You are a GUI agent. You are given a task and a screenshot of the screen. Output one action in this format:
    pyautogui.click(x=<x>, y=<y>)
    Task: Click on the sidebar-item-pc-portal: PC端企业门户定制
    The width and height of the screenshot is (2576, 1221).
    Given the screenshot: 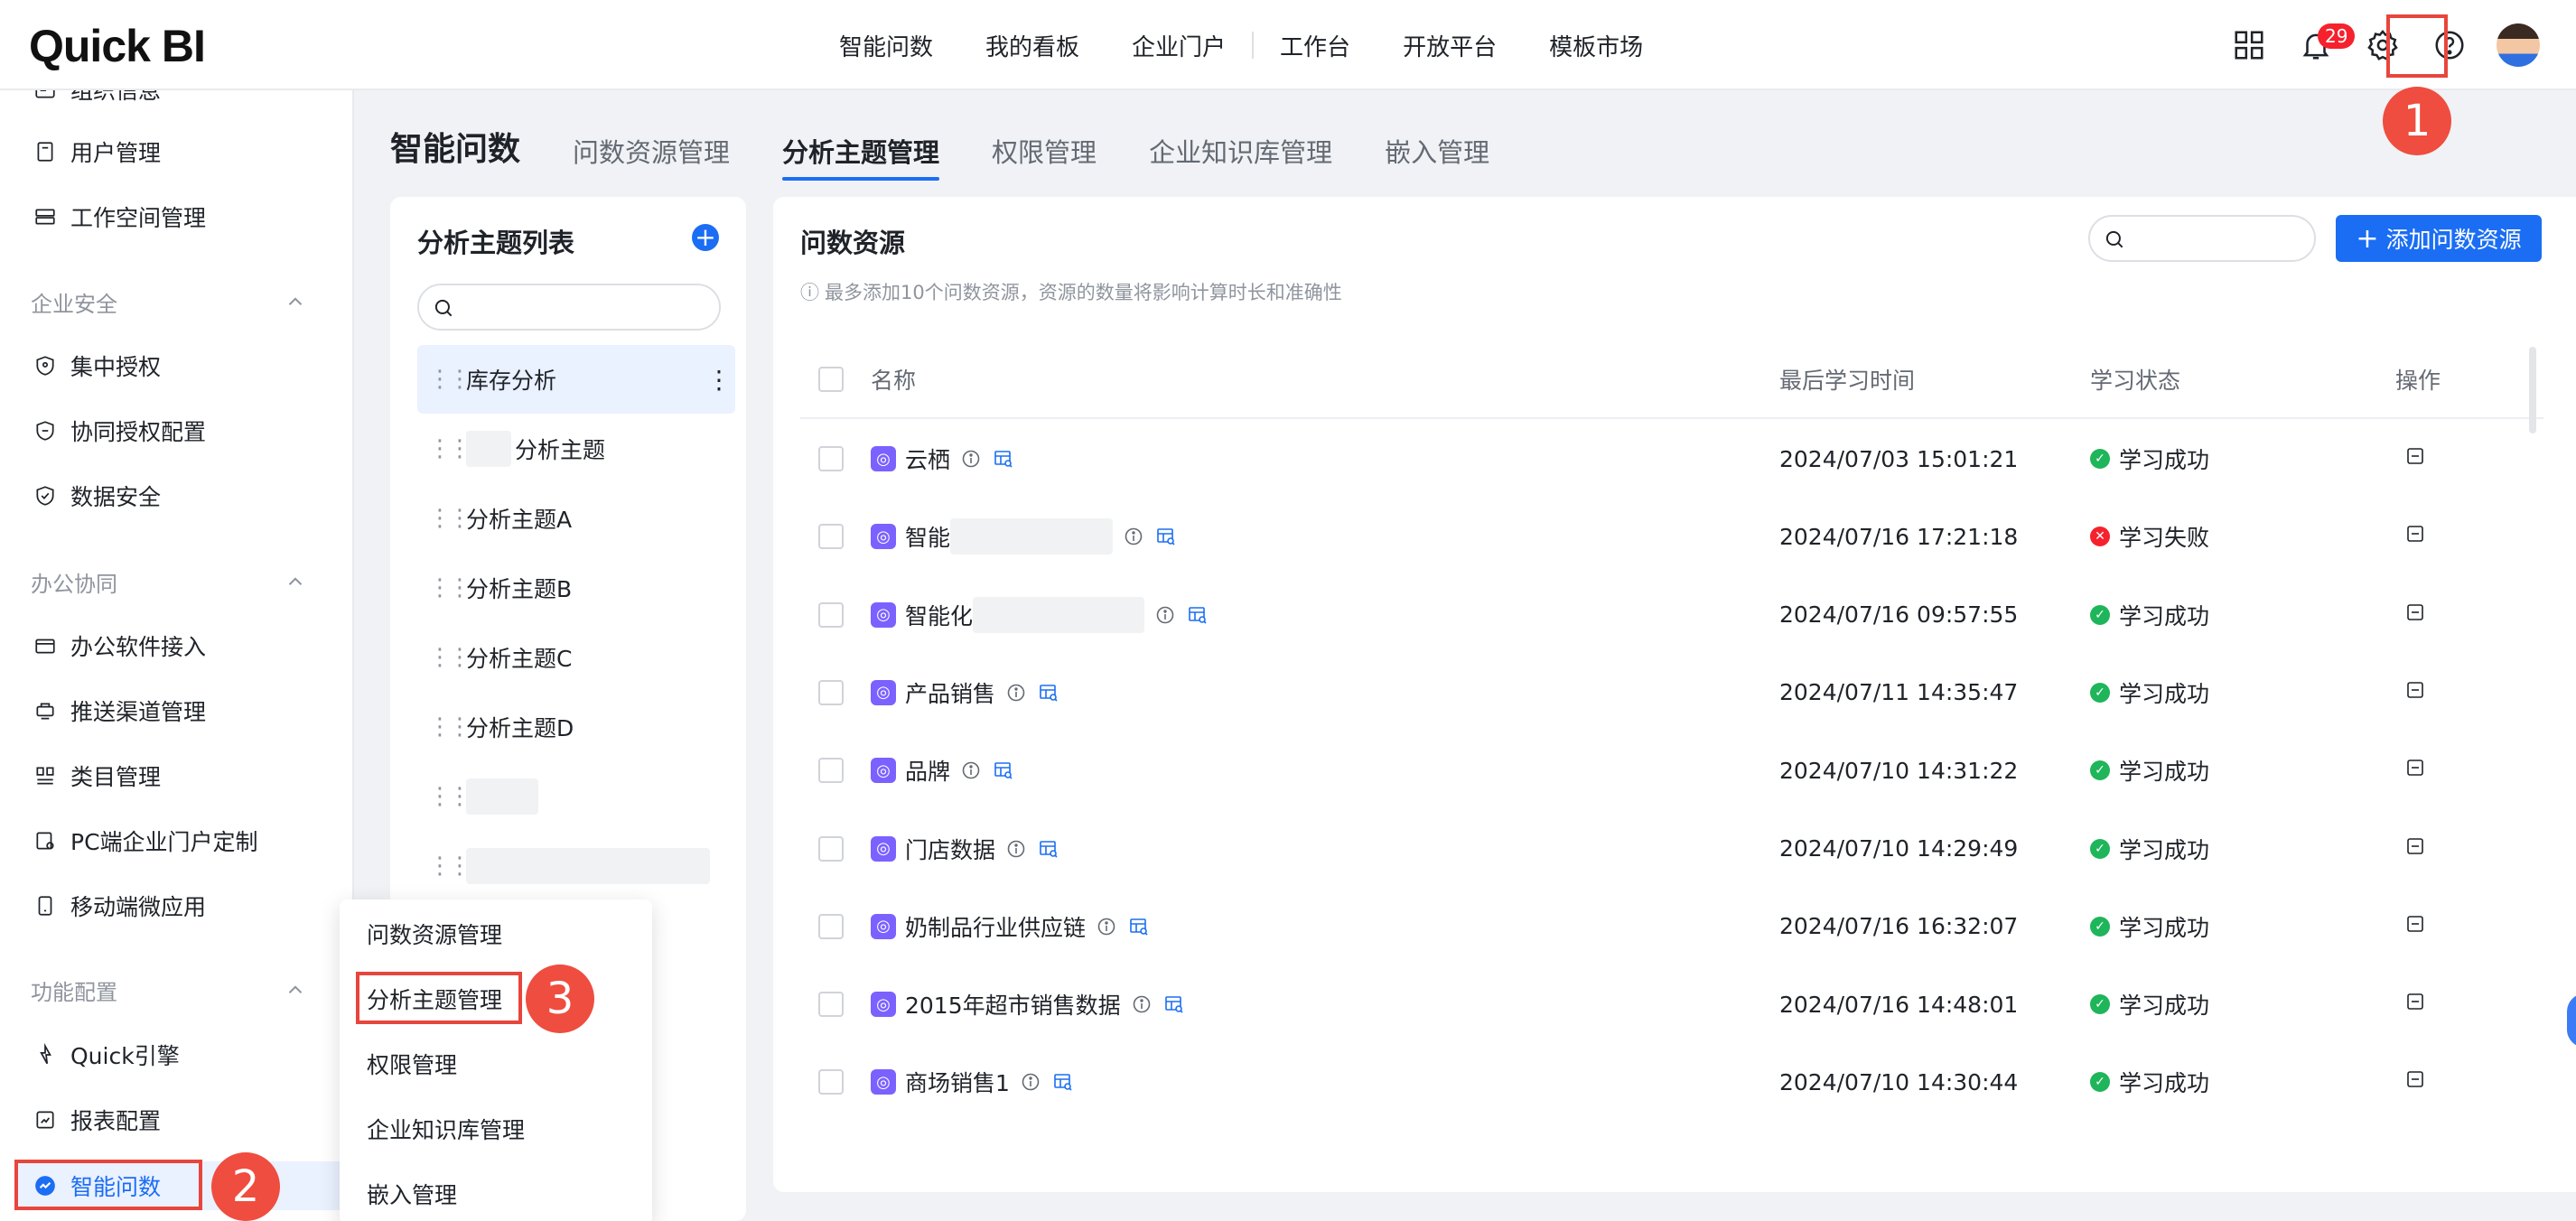 What is the action you would take?
    pyautogui.click(x=145, y=840)
    